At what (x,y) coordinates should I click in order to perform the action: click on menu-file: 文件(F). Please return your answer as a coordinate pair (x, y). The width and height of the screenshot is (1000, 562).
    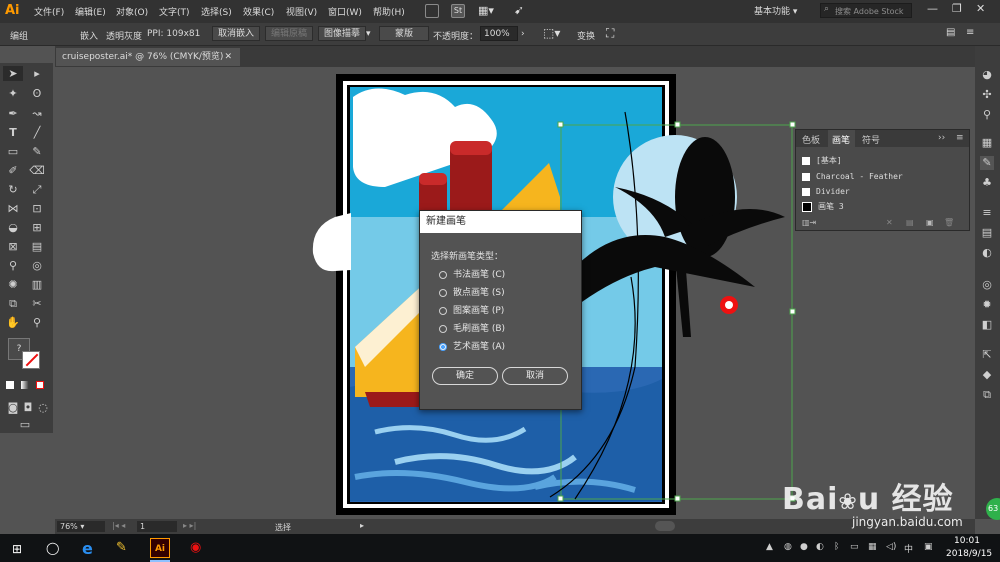
    Looking at the image, I should click on (49, 11).